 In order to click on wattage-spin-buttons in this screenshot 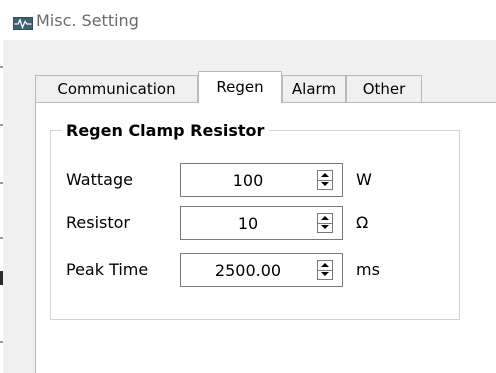, I will do `click(325, 180)`.